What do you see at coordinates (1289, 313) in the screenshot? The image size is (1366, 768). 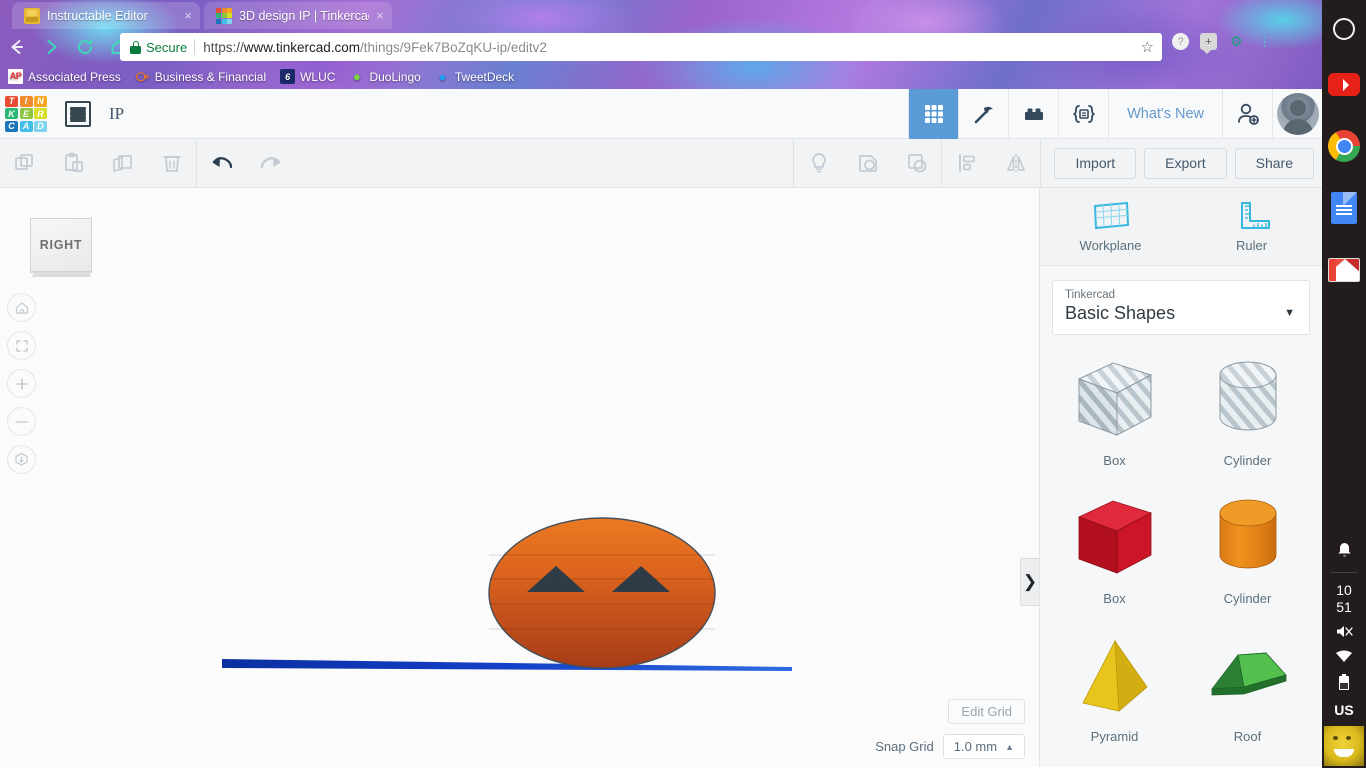 I see `chevron-down-icon: ▼` at bounding box center [1289, 313].